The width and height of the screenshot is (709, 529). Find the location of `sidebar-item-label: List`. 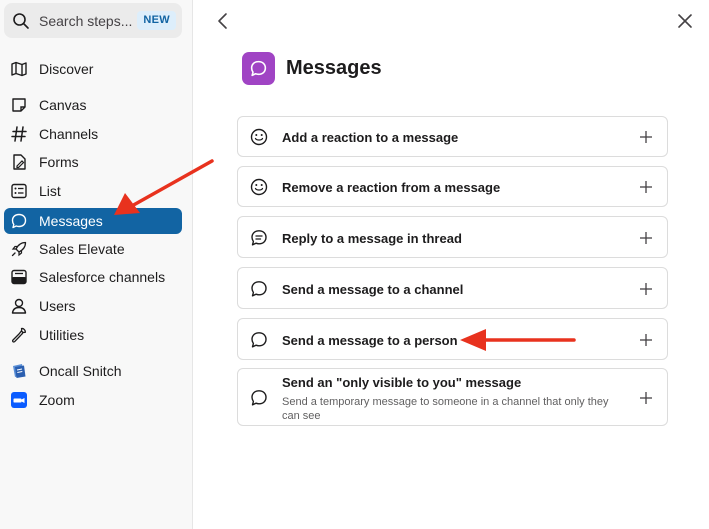

sidebar-item-label: List is located at coordinates (50, 191).